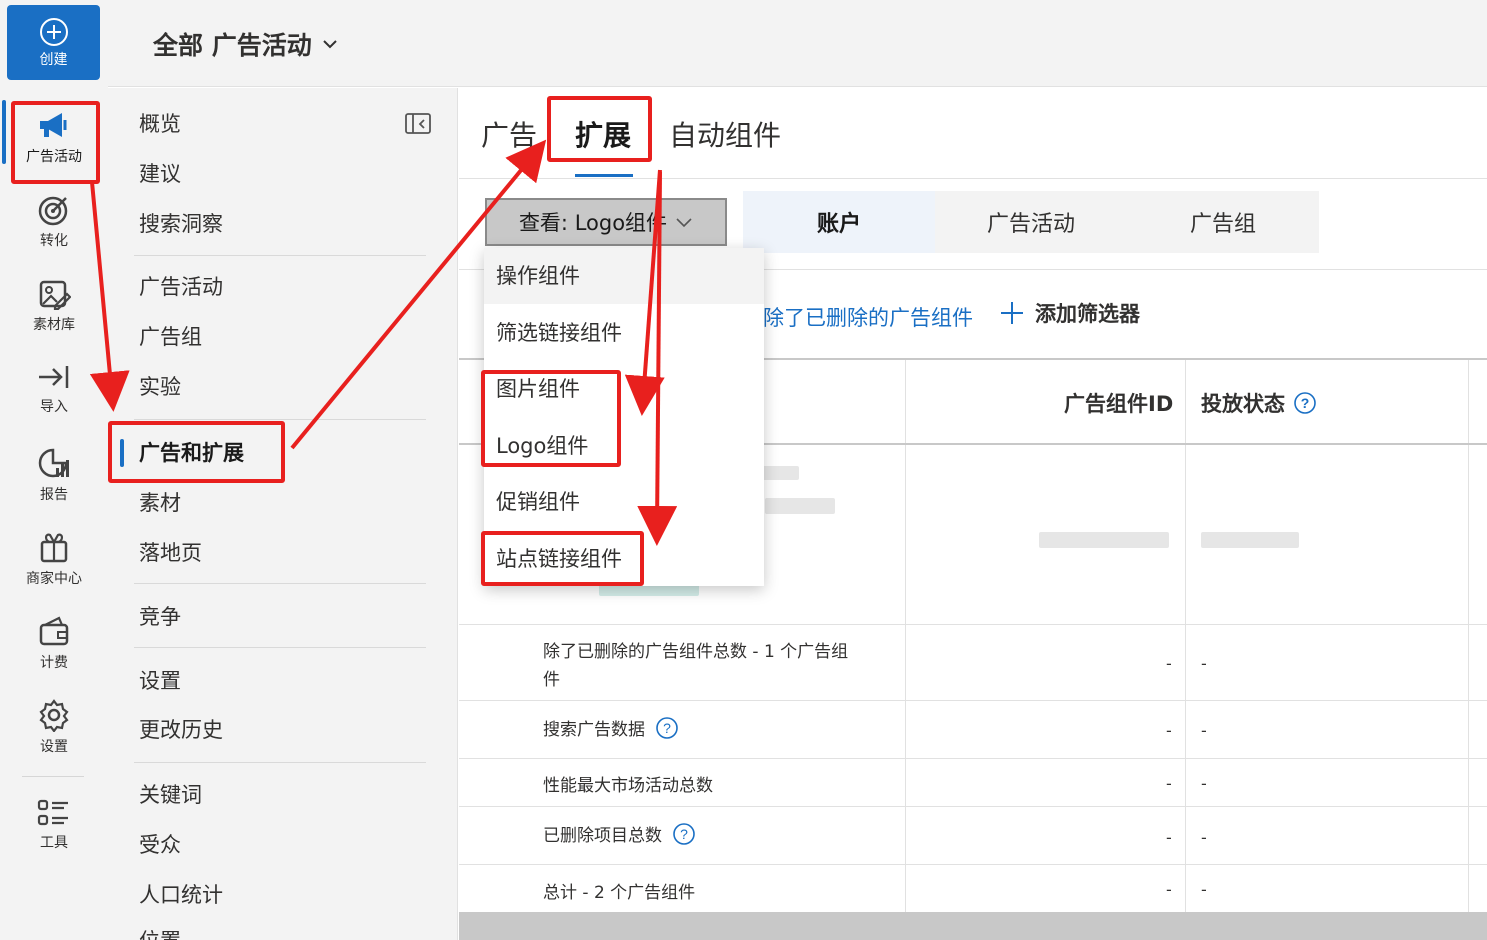 The height and width of the screenshot is (940, 1487). I want to click on menu-item-filter-link-asset: 筛选链接组件, so click(624, 333).